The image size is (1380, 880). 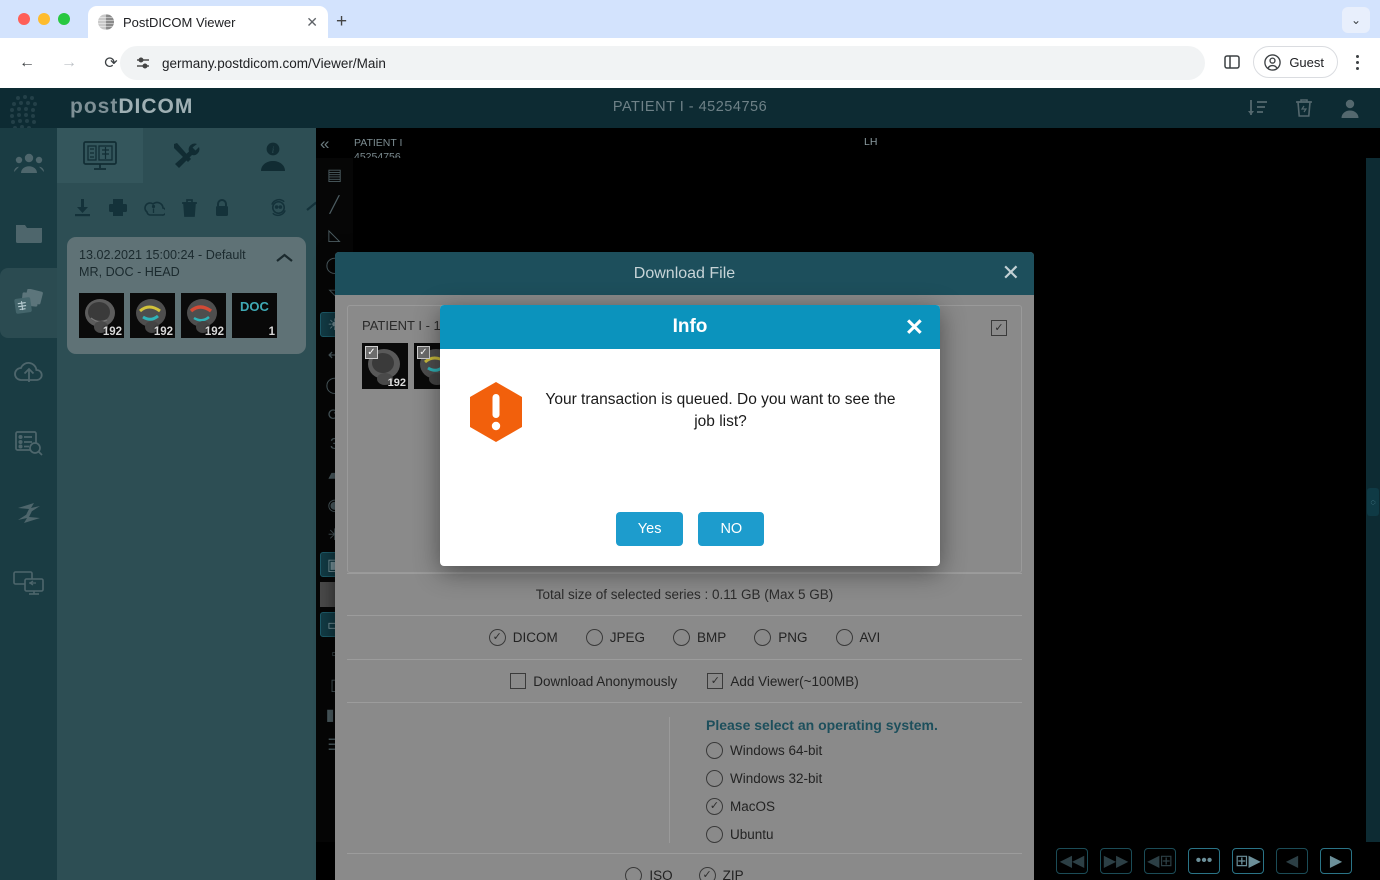 I want to click on maximize-window-button, so click(x=64, y=19).